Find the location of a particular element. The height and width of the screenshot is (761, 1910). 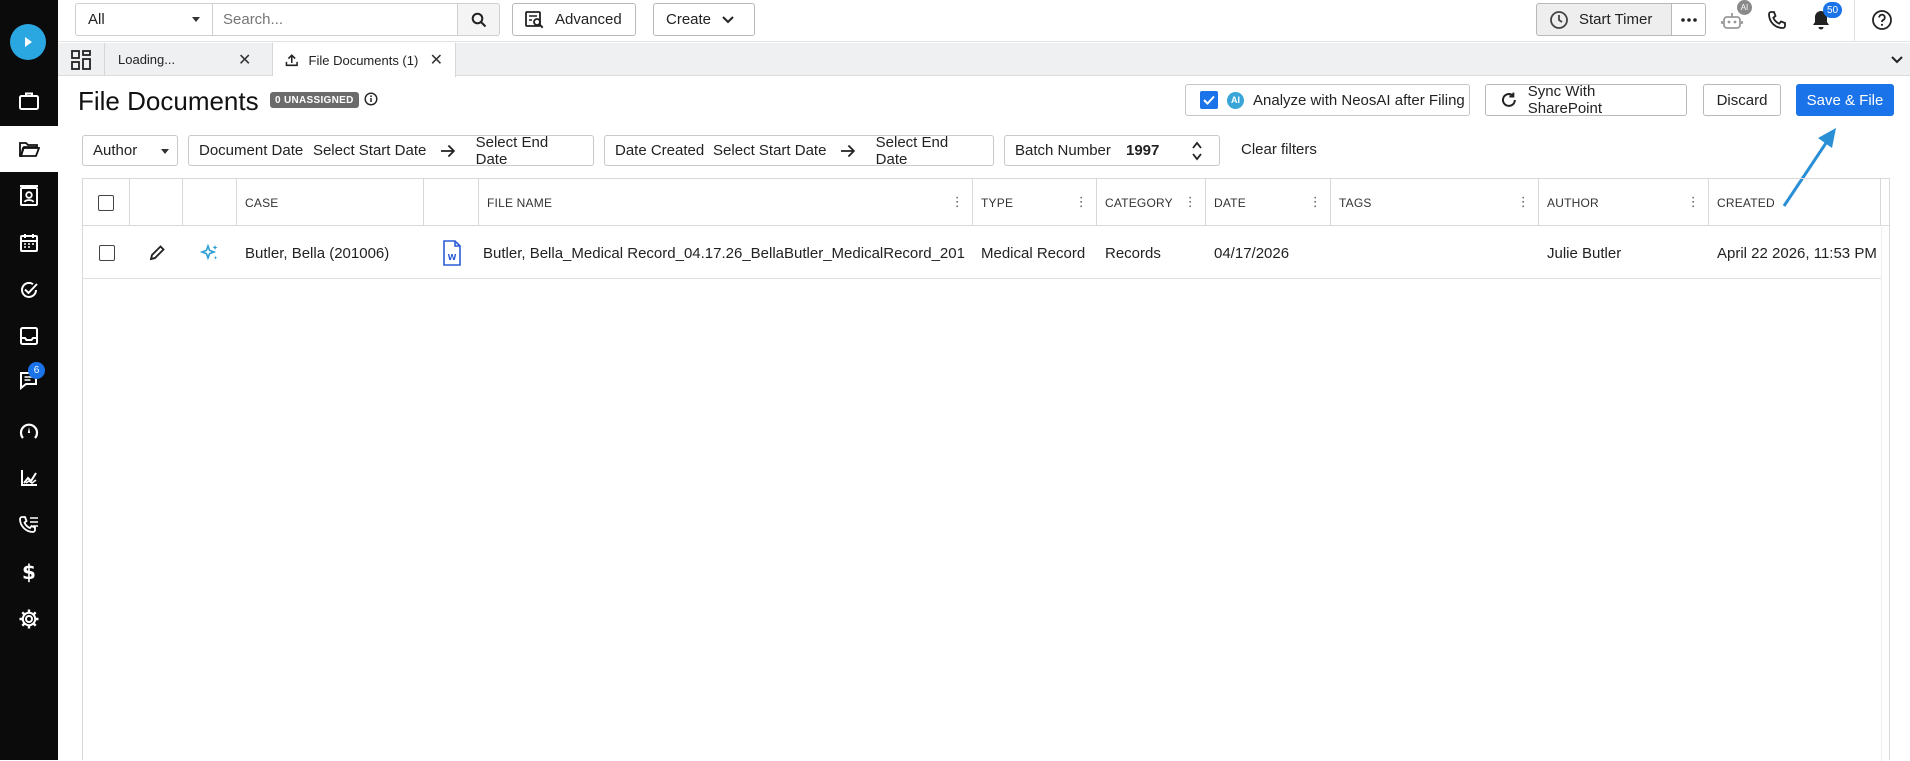

date-cell: 04/17/2026 is located at coordinates (1268, 253).